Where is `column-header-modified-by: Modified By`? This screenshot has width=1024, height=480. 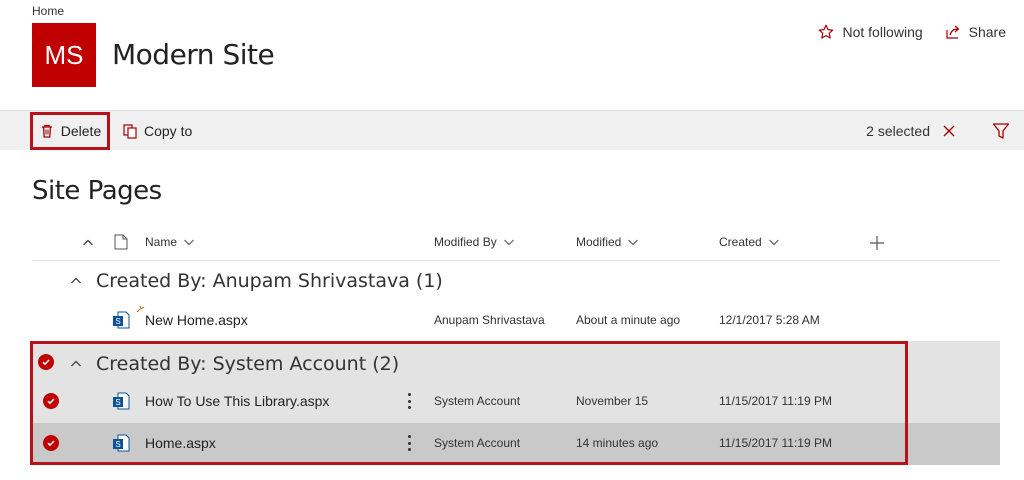
column-header-modified-by: Modified By is located at coordinates (474, 242).